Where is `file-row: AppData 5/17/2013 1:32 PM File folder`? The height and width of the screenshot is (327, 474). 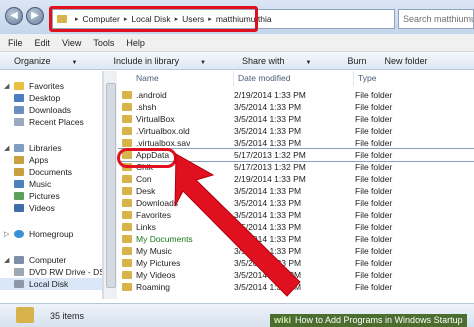
file-row: AppData 5/17/2013 1:32 PM File folder is located at coordinates (296, 155).